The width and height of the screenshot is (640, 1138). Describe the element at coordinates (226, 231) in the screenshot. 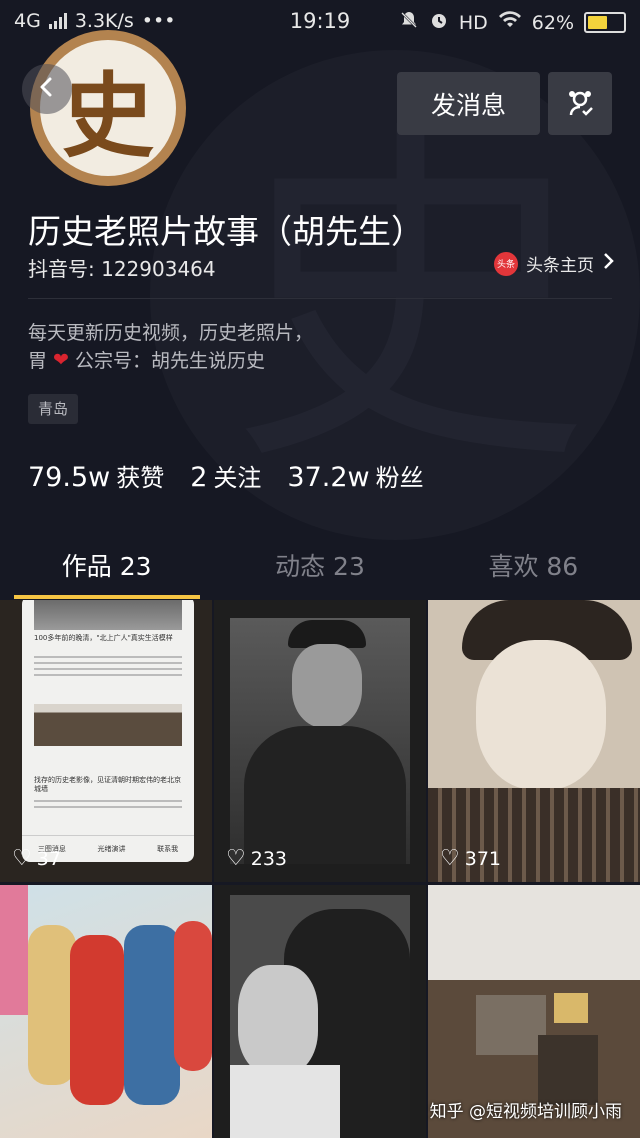

I see `profile-nickname: 历史老照片故事（胡先生）` at that location.